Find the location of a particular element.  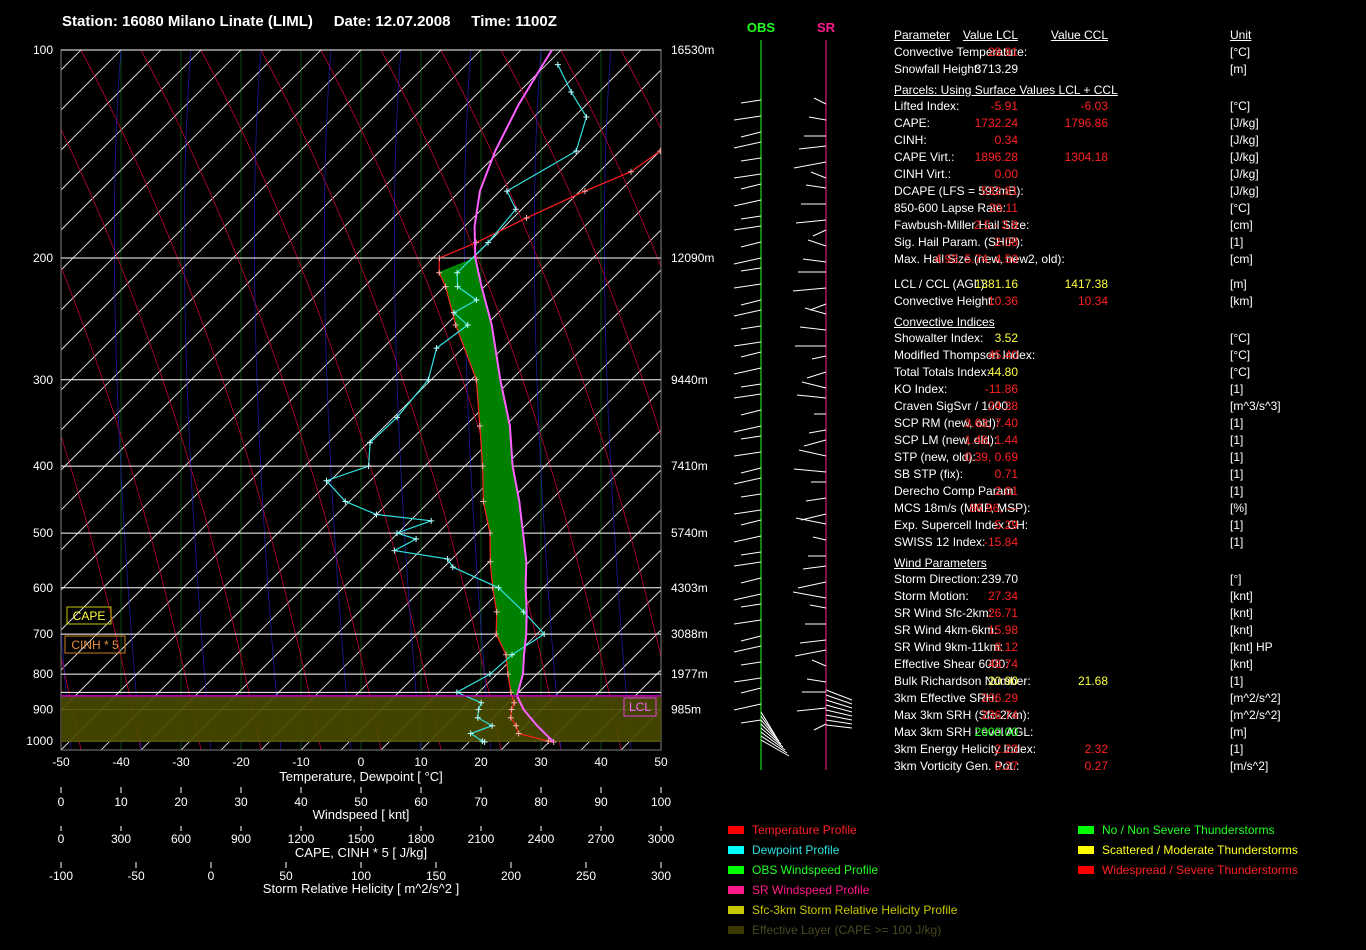

legend-label: Dewpoint Profile is located at coordinates (796, 850).